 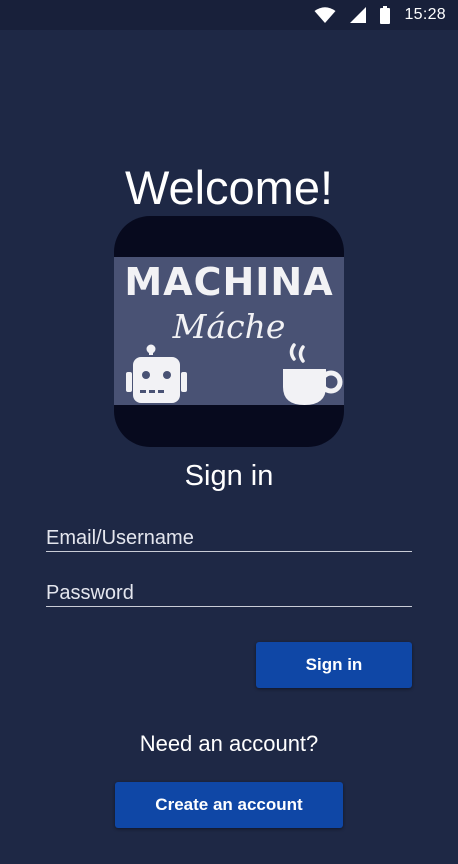 I want to click on status-bar: 15:28, so click(x=229, y=15).